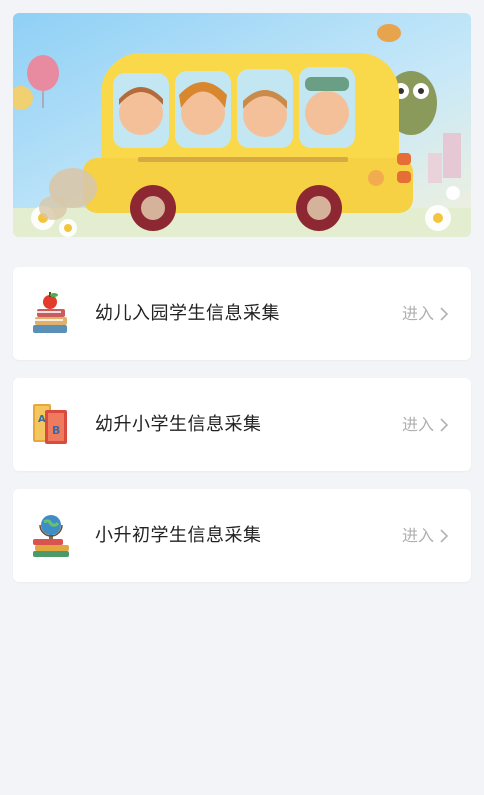 Image resolution: width=484 pixels, height=795 pixels. I want to click on ab-books-icon: A B, so click(50, 424).